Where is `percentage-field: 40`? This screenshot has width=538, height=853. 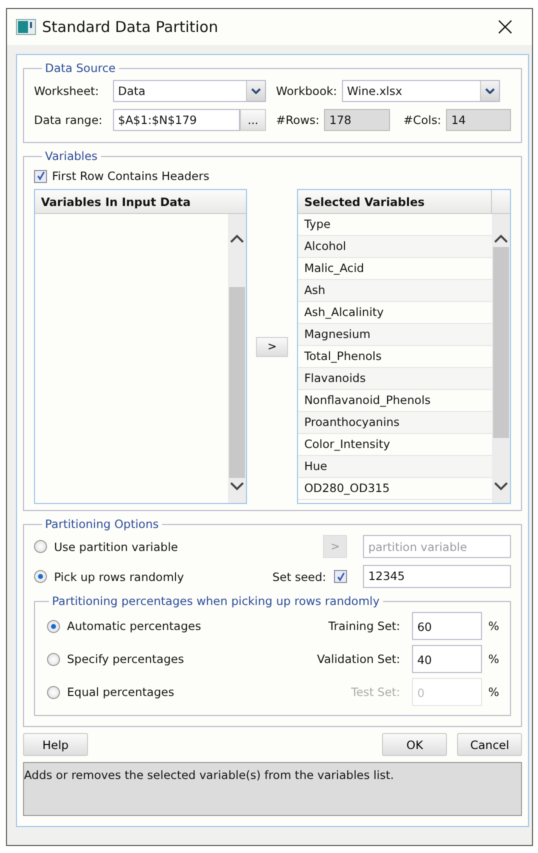
percentage-field: 40 is located at coordinates (447, 659).